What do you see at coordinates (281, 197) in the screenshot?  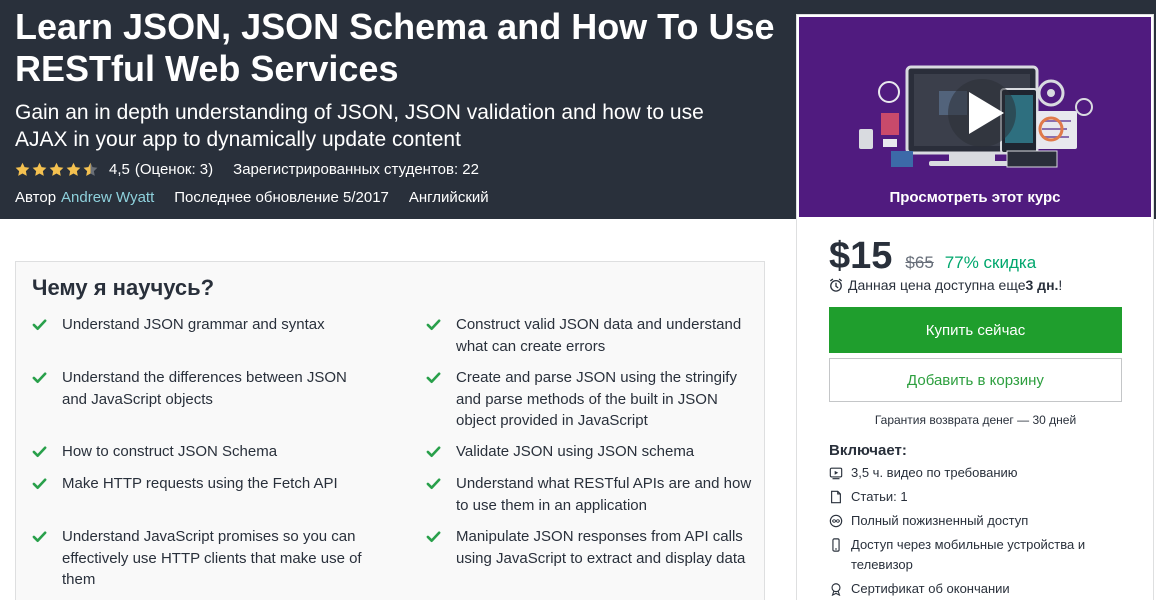 I see `last-updated: Последнее обновление 5/2017` at bounding box center [281, 197].